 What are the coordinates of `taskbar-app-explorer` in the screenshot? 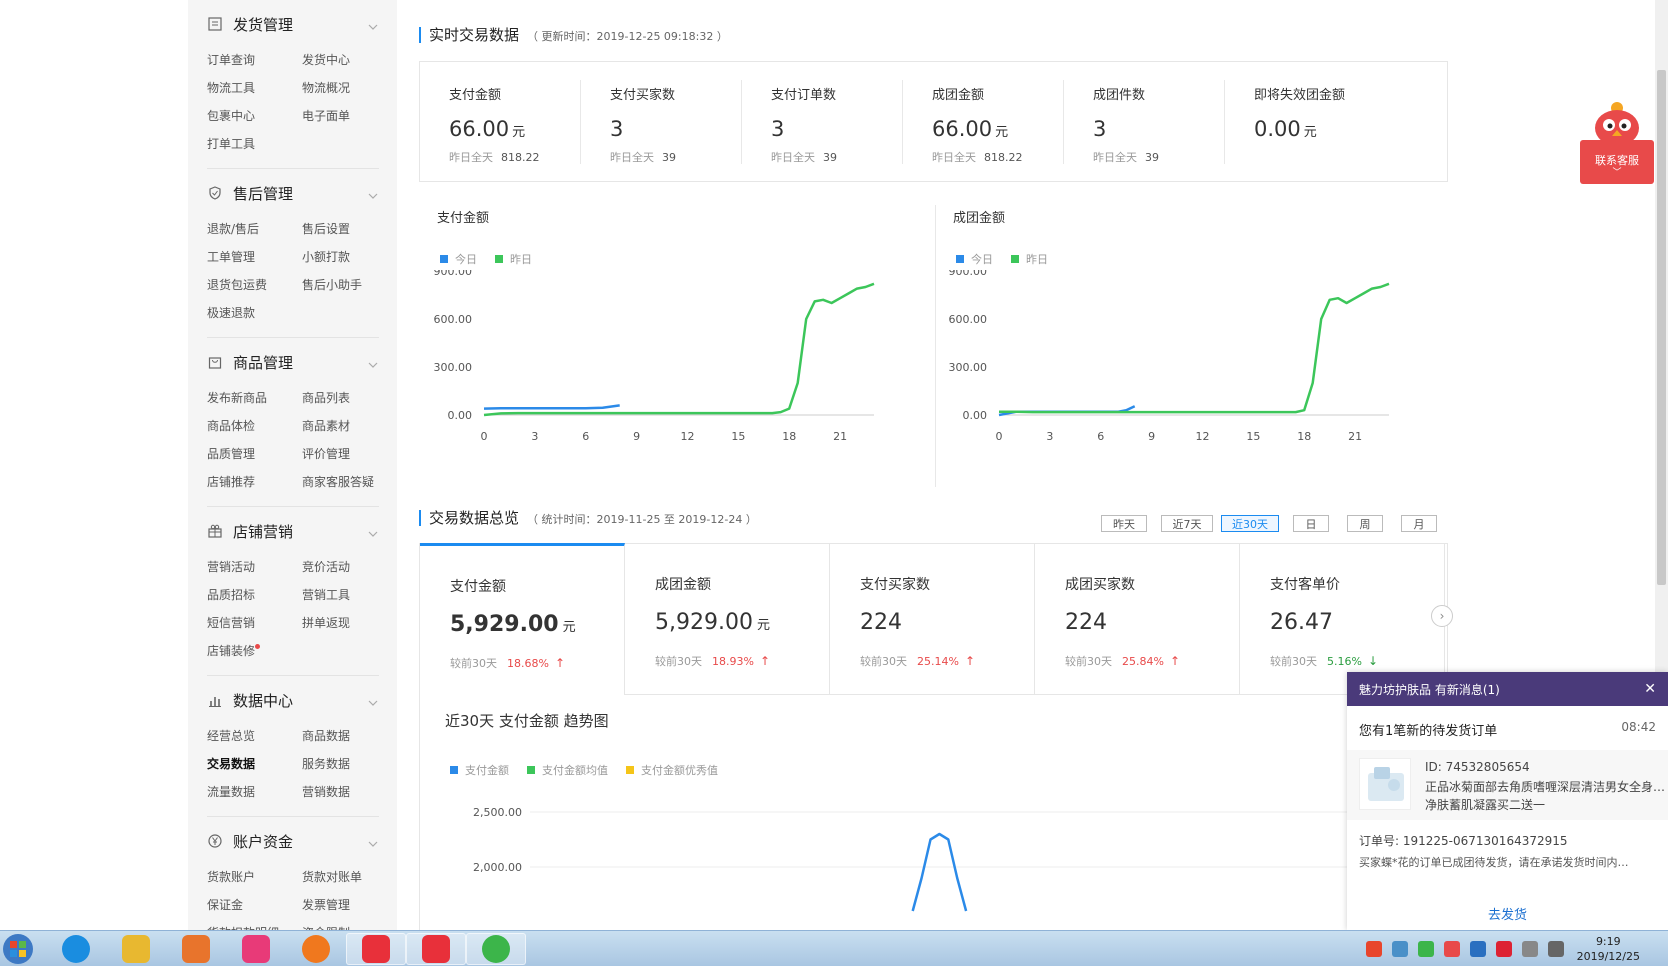 It's located at (136, 949).